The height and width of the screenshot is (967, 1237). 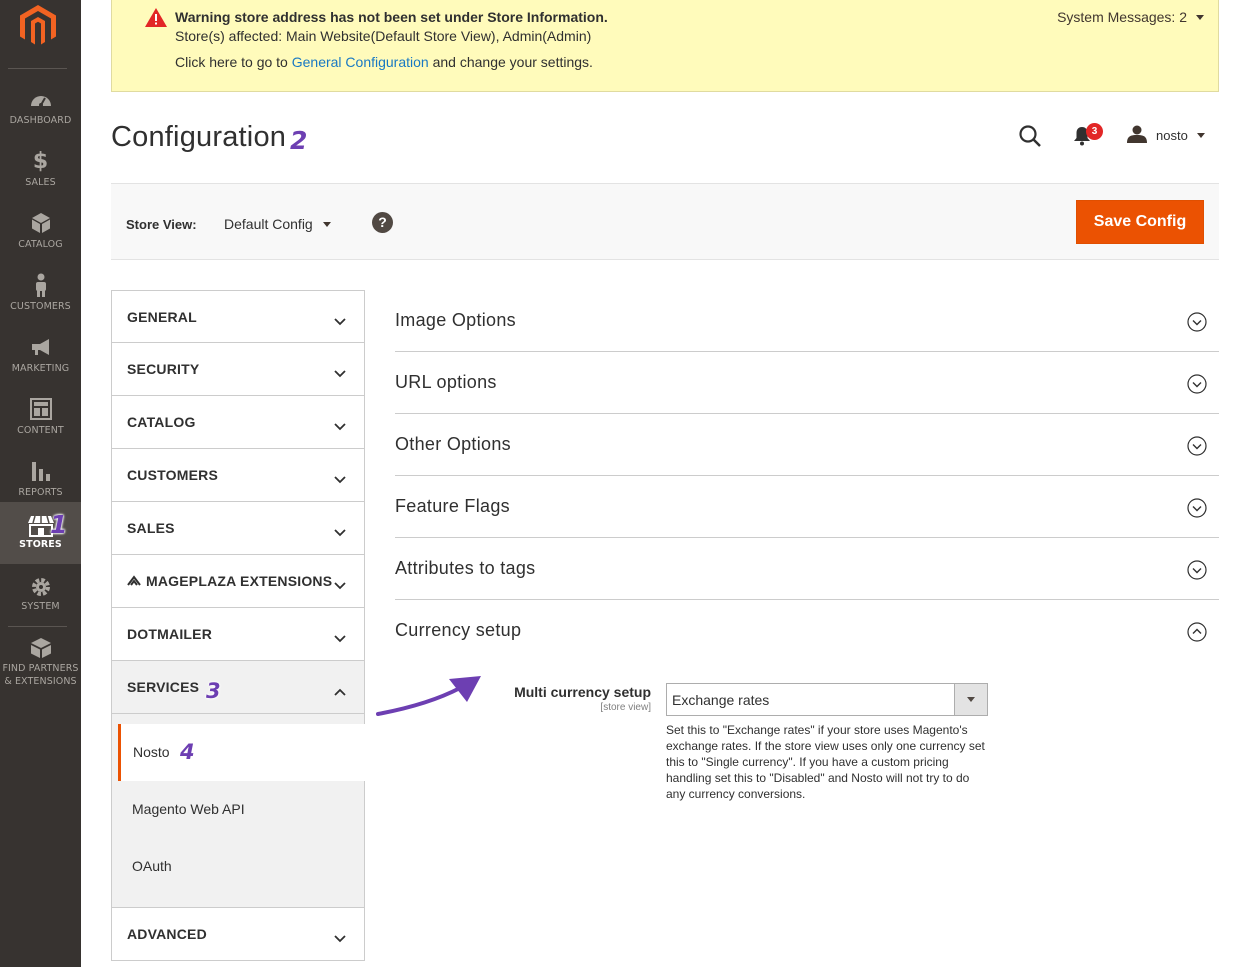 I want to click on magento-logo-icon, so click(x=38, y=26).